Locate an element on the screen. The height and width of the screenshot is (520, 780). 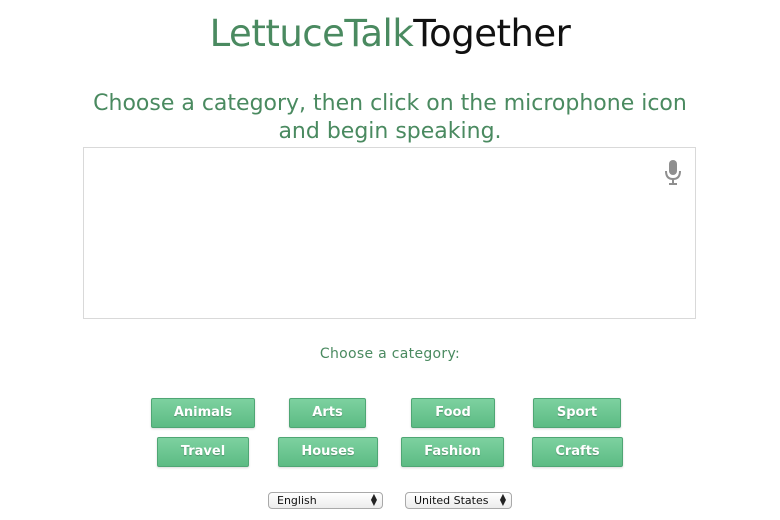
site-logo: LettuceTalkTogether is located at coordinates (390, 34).